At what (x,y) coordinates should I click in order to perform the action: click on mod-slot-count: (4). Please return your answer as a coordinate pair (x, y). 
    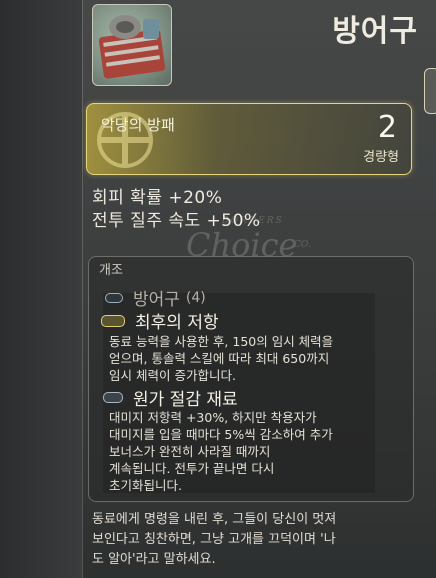
    Looking at the image, I should click on (195, 297).